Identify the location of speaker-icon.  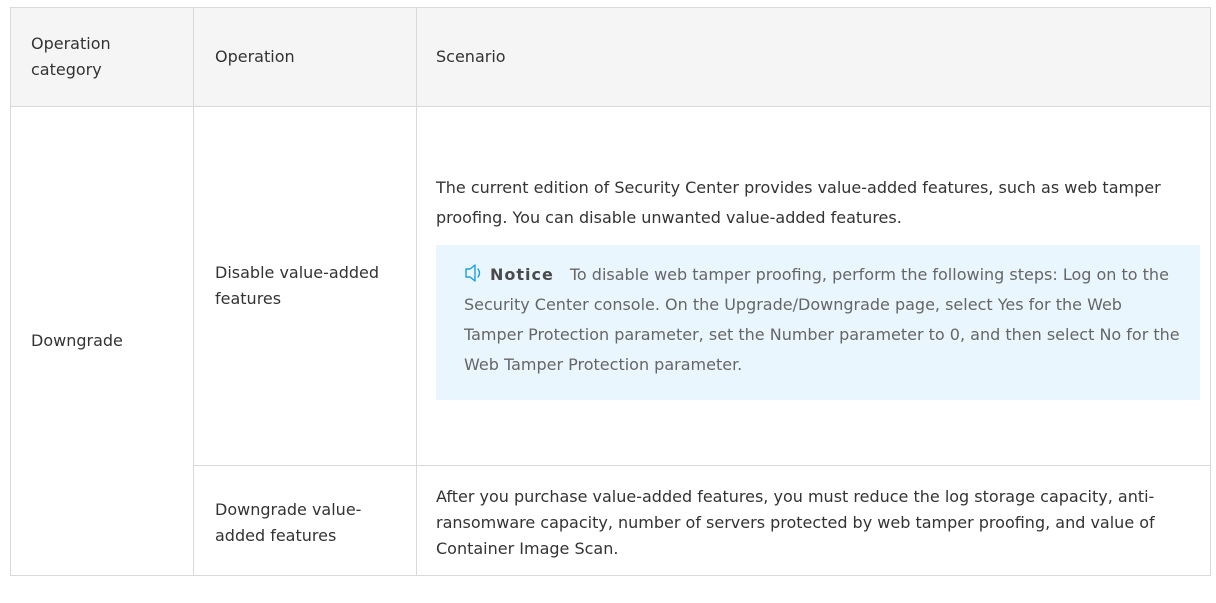
(474, 273).